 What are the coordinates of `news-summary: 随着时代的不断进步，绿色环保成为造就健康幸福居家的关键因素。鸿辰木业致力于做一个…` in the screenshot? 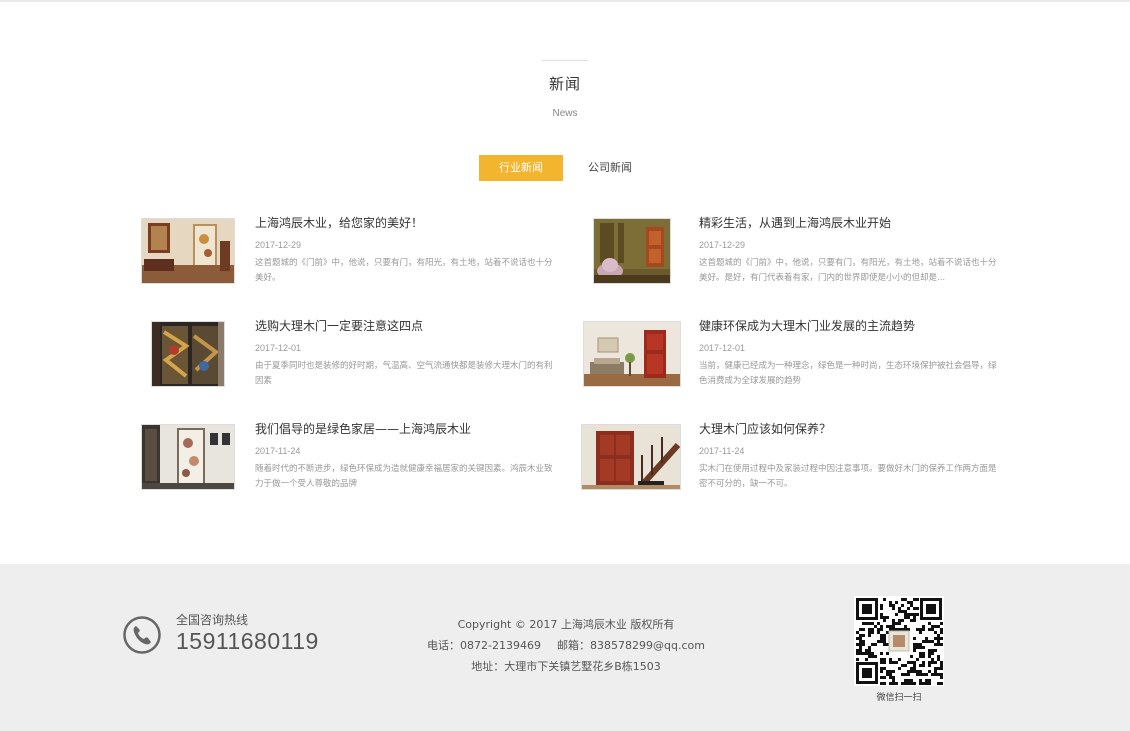 It's located at (404, 476).